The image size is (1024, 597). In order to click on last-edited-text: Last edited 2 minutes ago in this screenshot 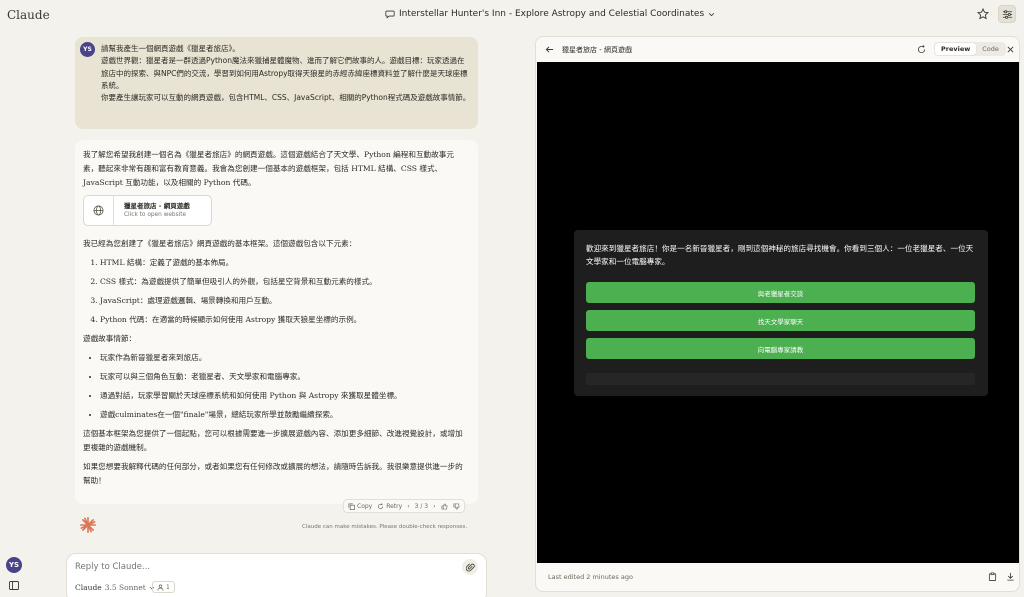, I will do `click(590, 577)`.